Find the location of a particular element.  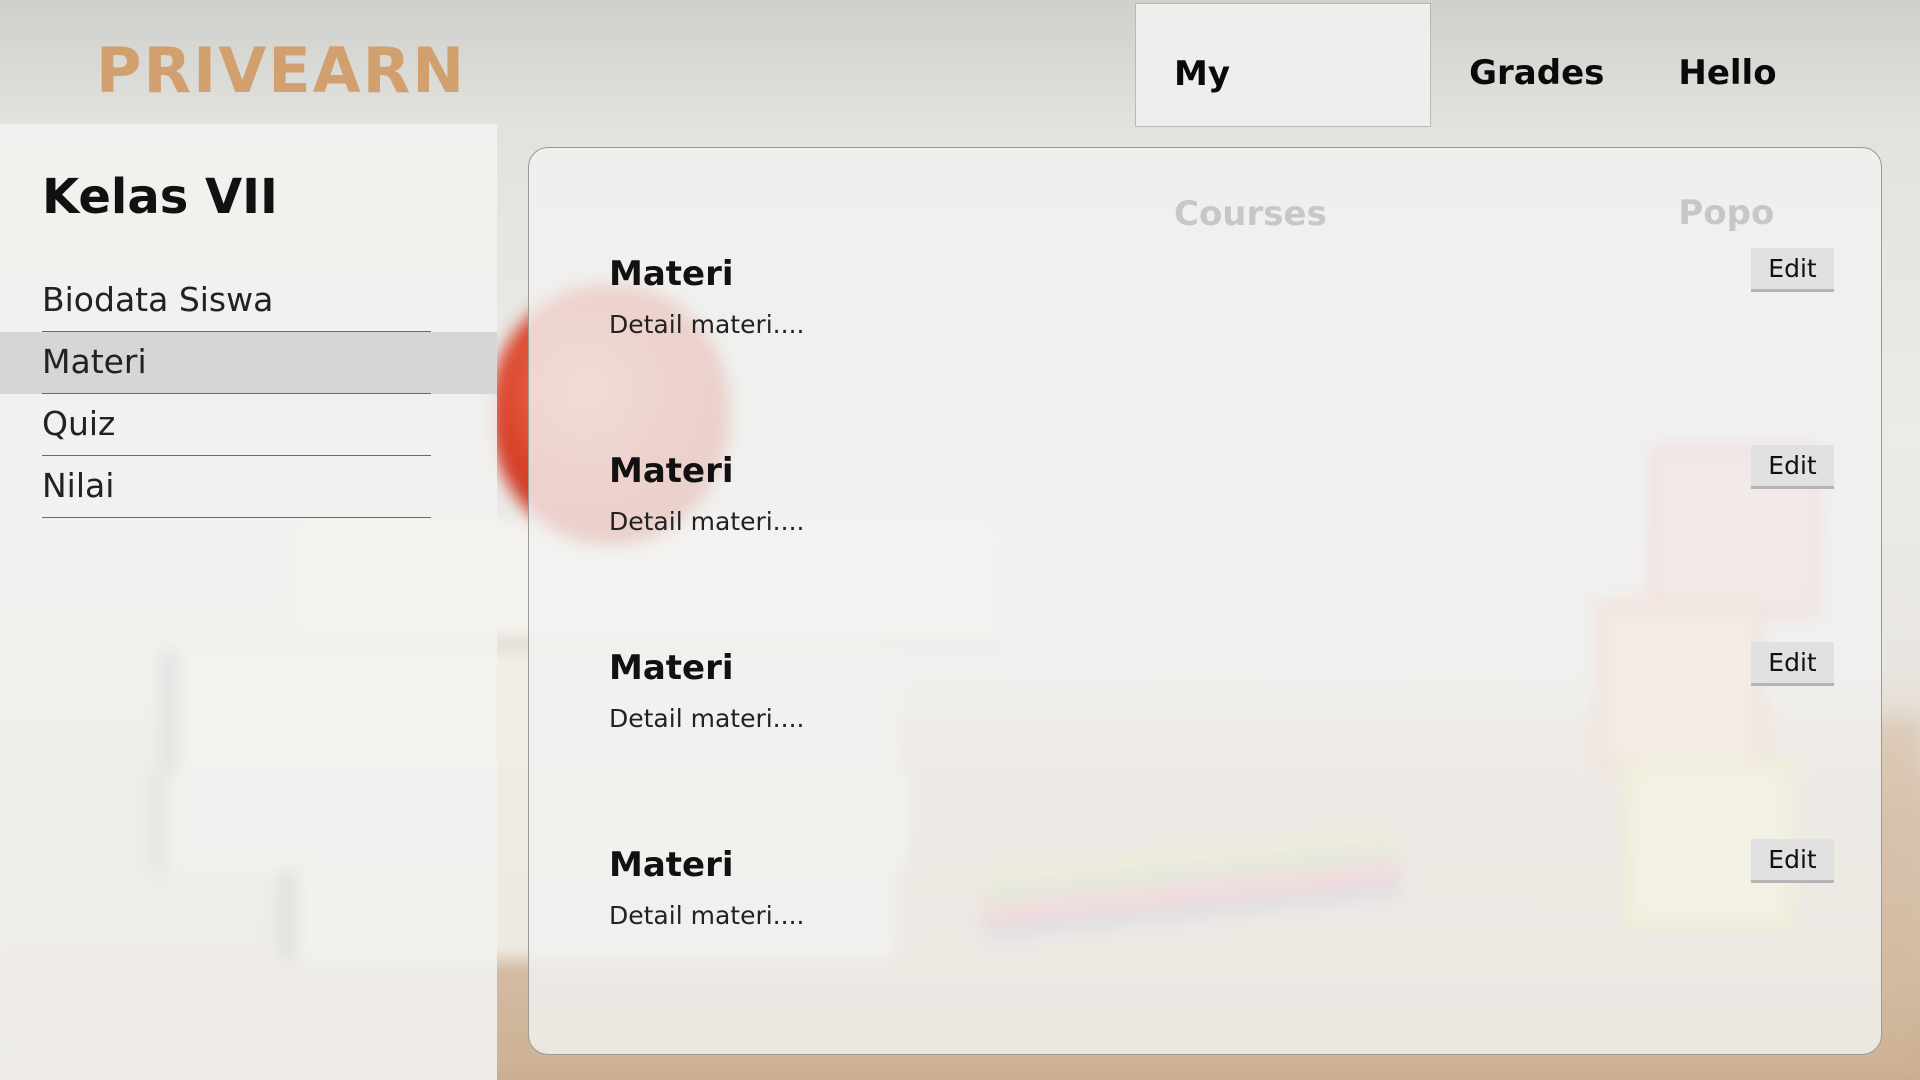

sidebar-item-nilai: Nilai is located at coordinates (248, 487).